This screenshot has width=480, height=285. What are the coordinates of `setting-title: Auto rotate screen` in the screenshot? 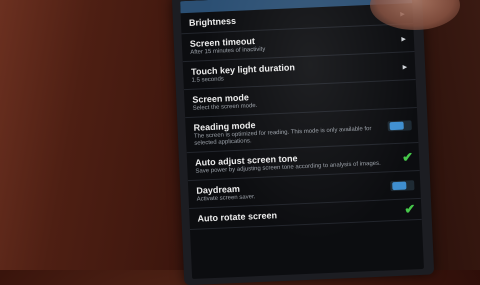 It's located at (237, 217).